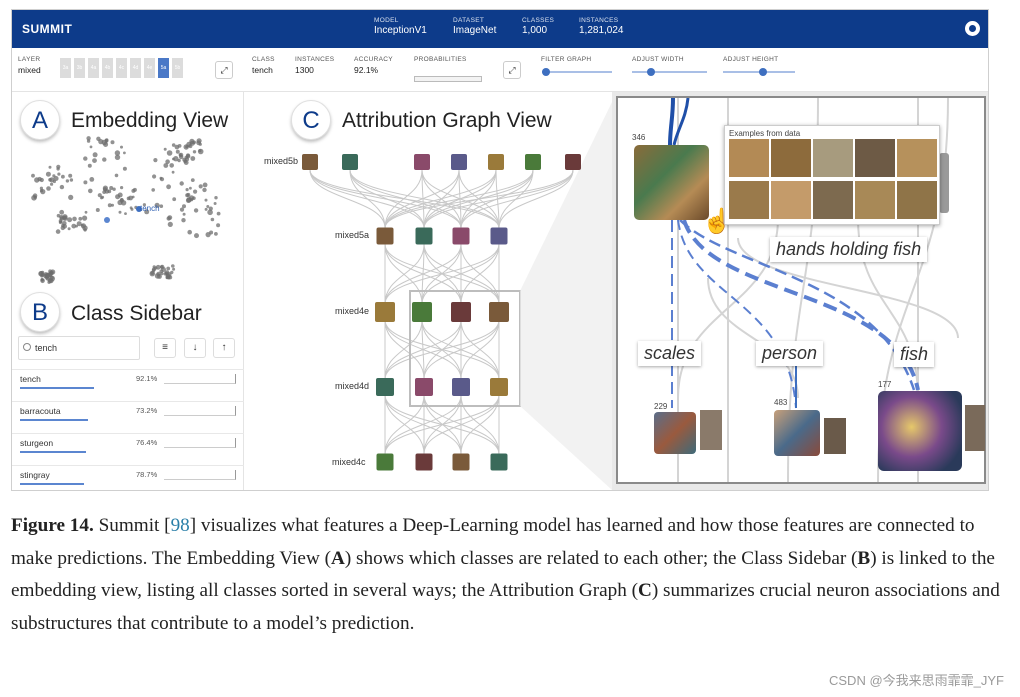 The height and width of the screenshot is (697, 1020). Describe the element at coordinates (669, 72) in the screenshot. I see `adjust-width-slider` at that location.